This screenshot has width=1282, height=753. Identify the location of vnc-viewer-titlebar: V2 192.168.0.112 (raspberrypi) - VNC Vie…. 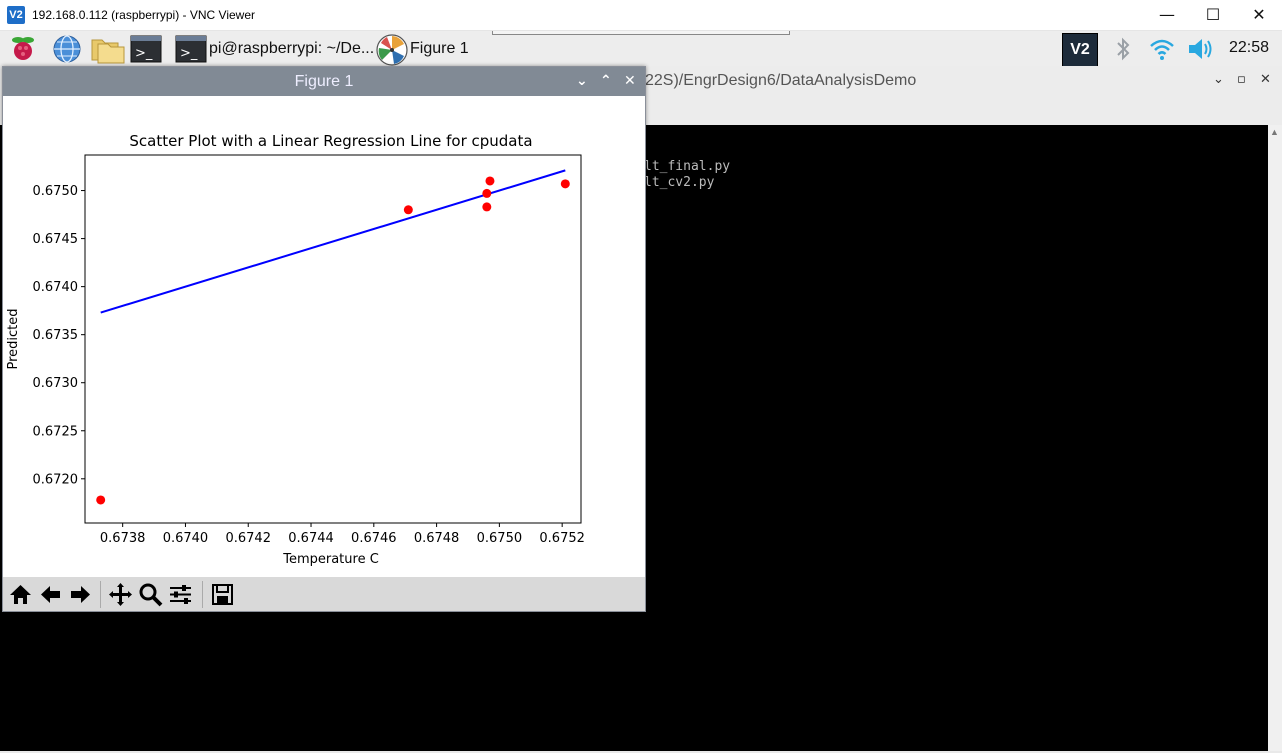
(641, 15).